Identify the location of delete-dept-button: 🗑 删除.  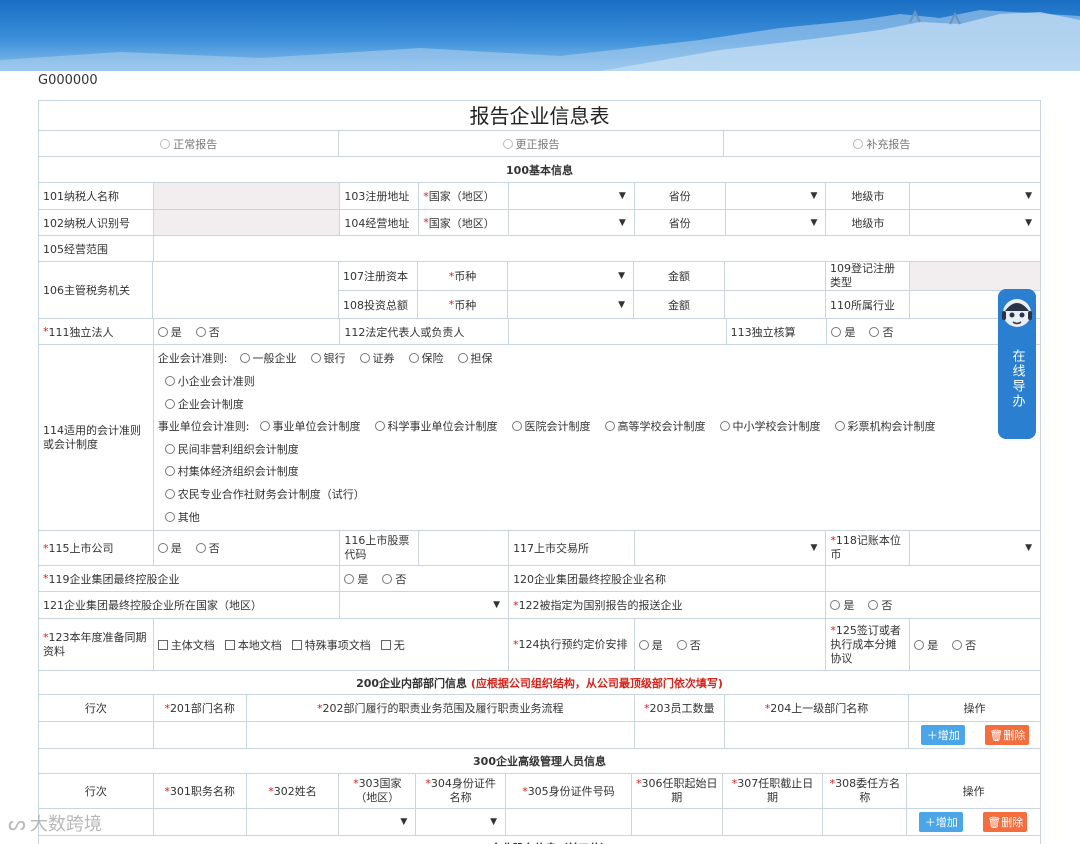
(1007, 735).